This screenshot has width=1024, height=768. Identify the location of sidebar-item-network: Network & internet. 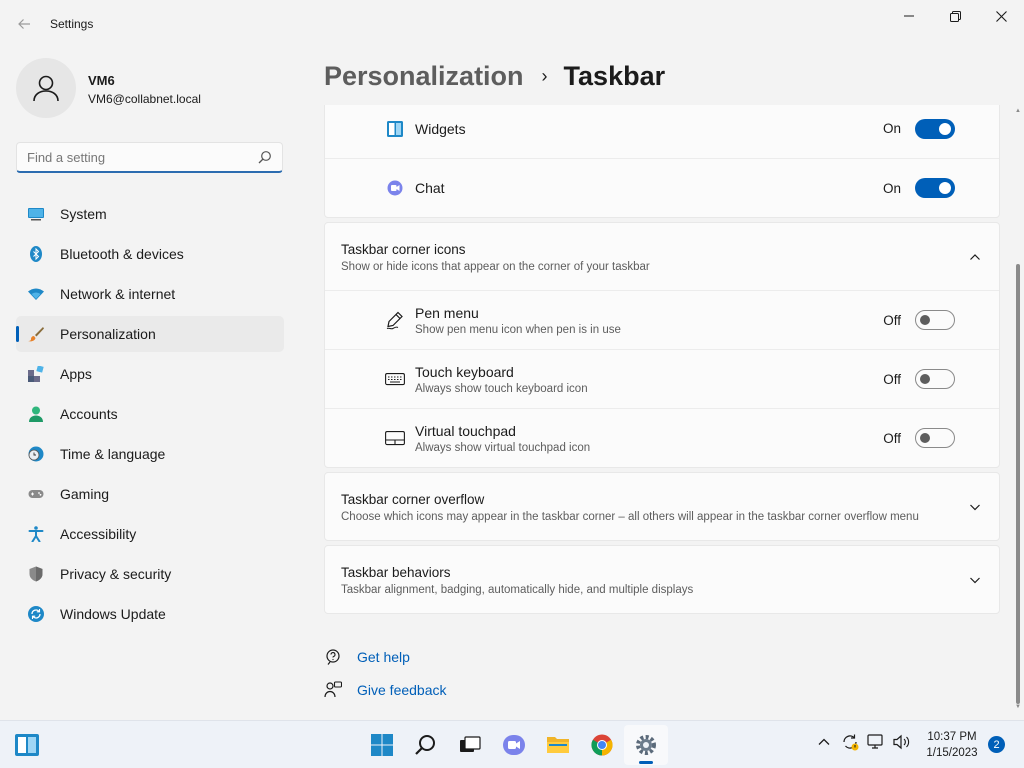
(150, 294).